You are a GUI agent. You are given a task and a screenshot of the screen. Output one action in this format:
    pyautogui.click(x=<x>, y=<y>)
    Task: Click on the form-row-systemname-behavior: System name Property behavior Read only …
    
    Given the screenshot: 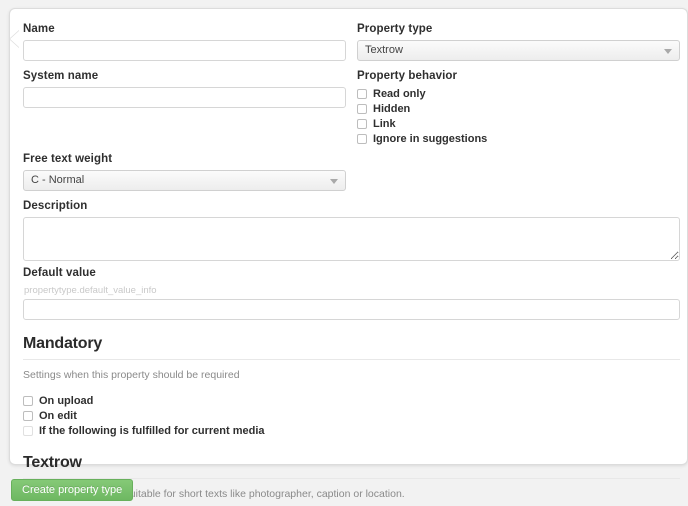 What is the action you would take?
    pyautogui.click(x=351, y=108)
    